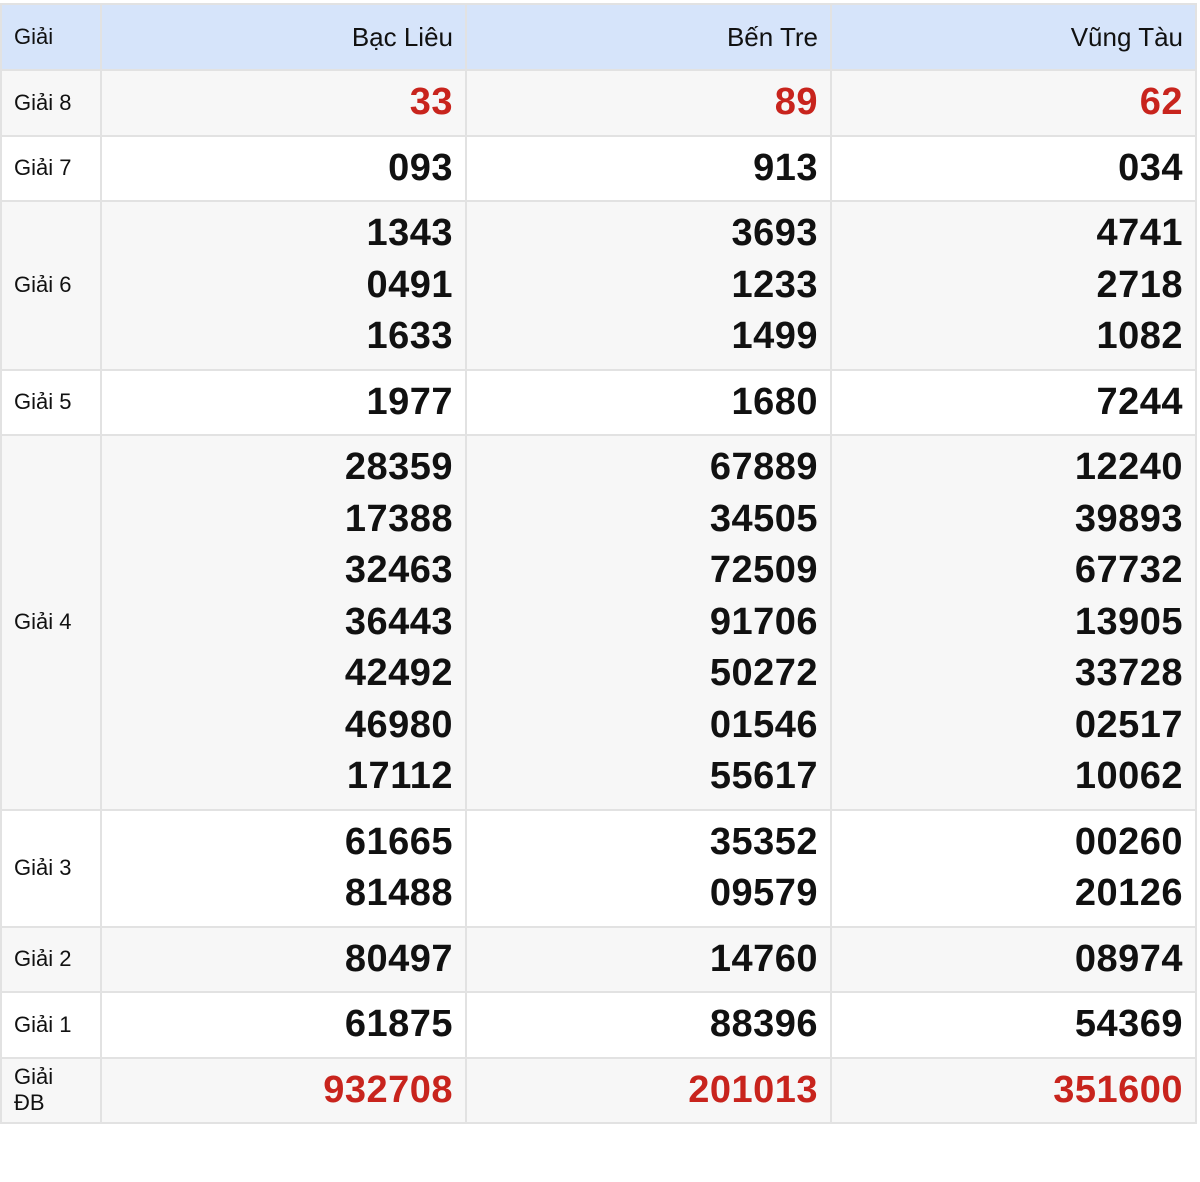 The height and width of the screenshot is (1182, 1200). I want to click on result-number: 39893, so click(1128, 518).